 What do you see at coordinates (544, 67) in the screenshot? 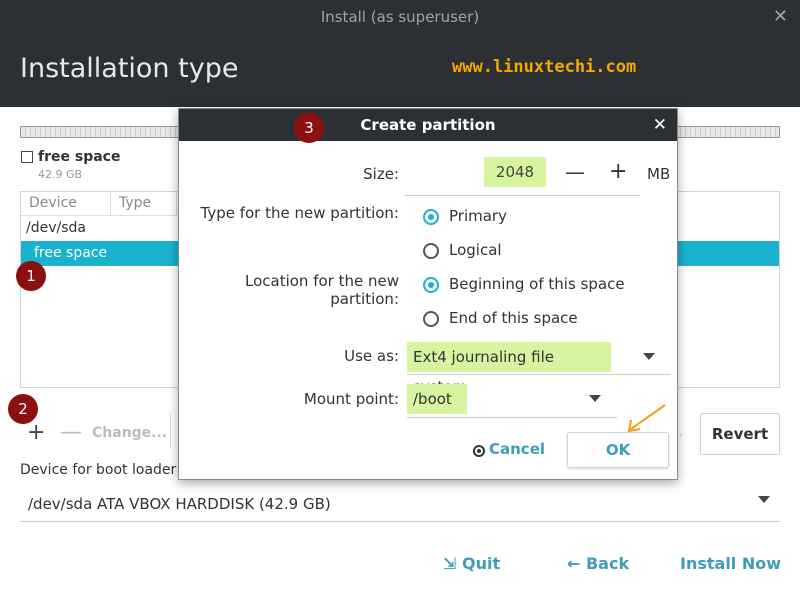
I see `watermark-text: www.linuxtechi.com` at bounding box center [544, 67].